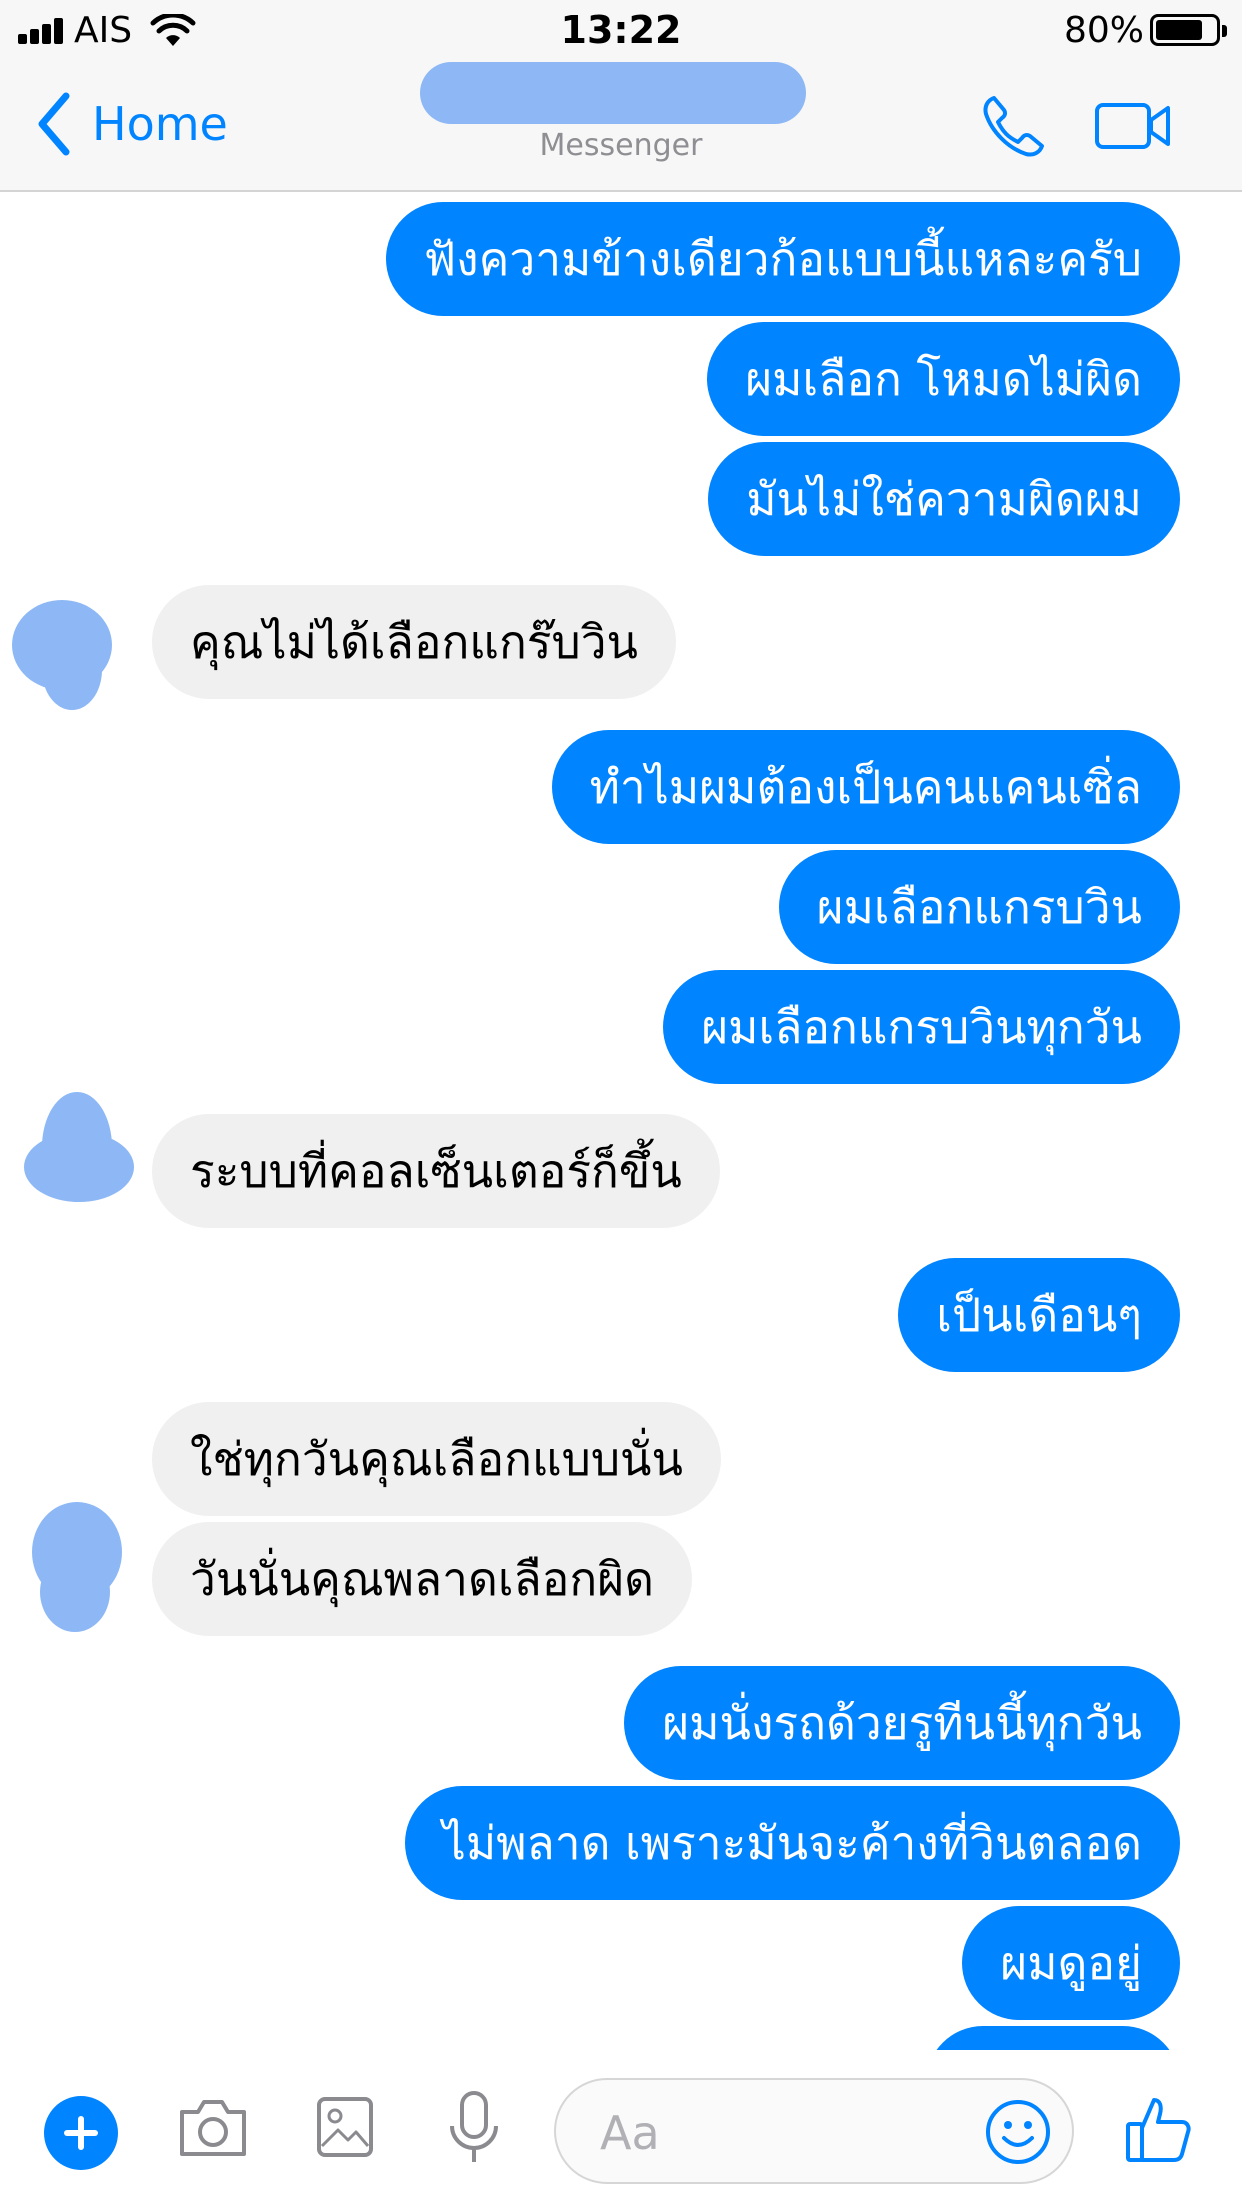 The width and height of the screenshot is (1242, 2208). Describe the element at coordinates (422, 1579) in the screenshot. I see `message-incoming: วันนั่นคุณพลาดเลือกผิด` at that location.